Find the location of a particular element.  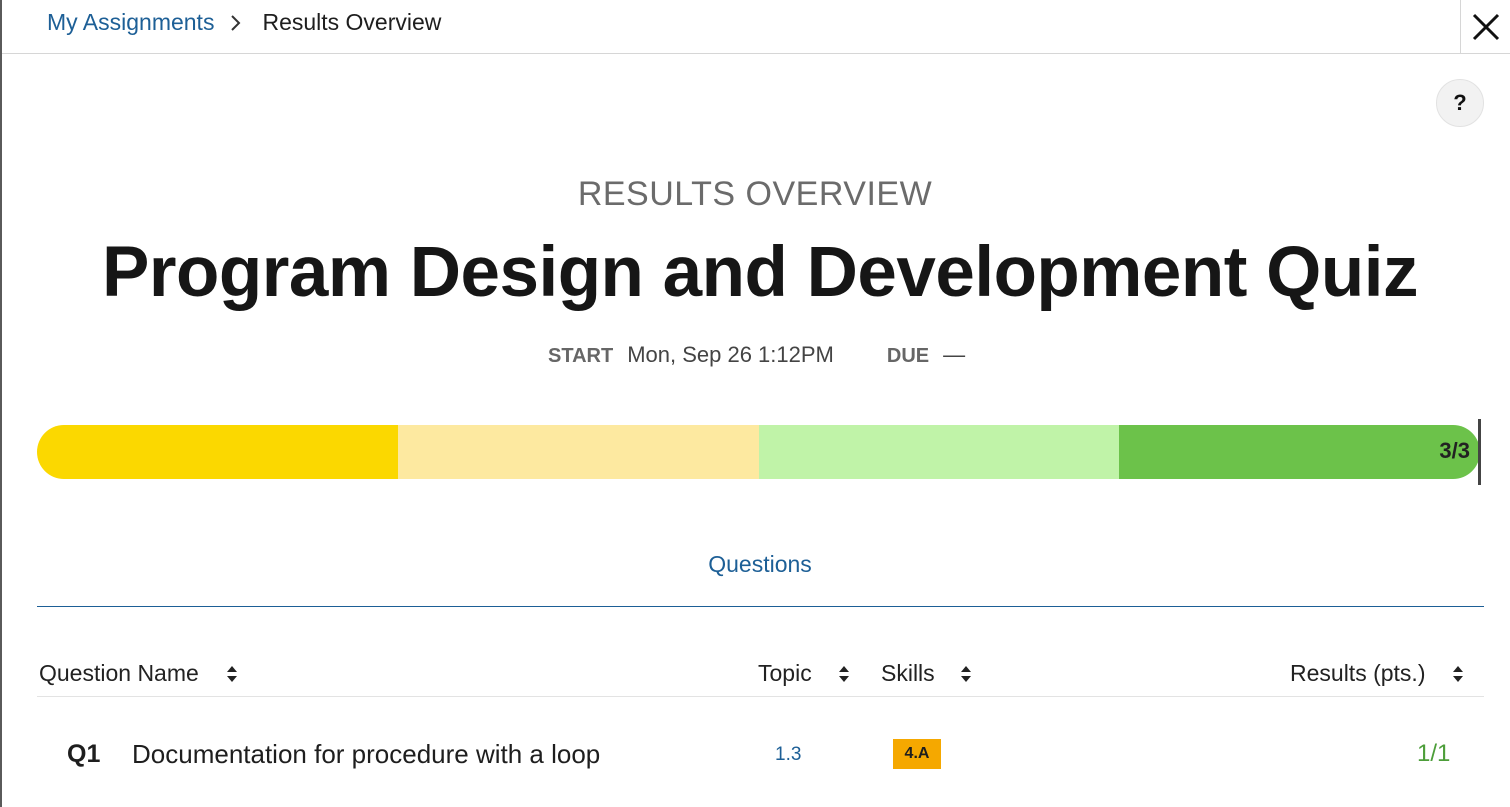

tab-questions: Questions is located at coordinates (755, 564).